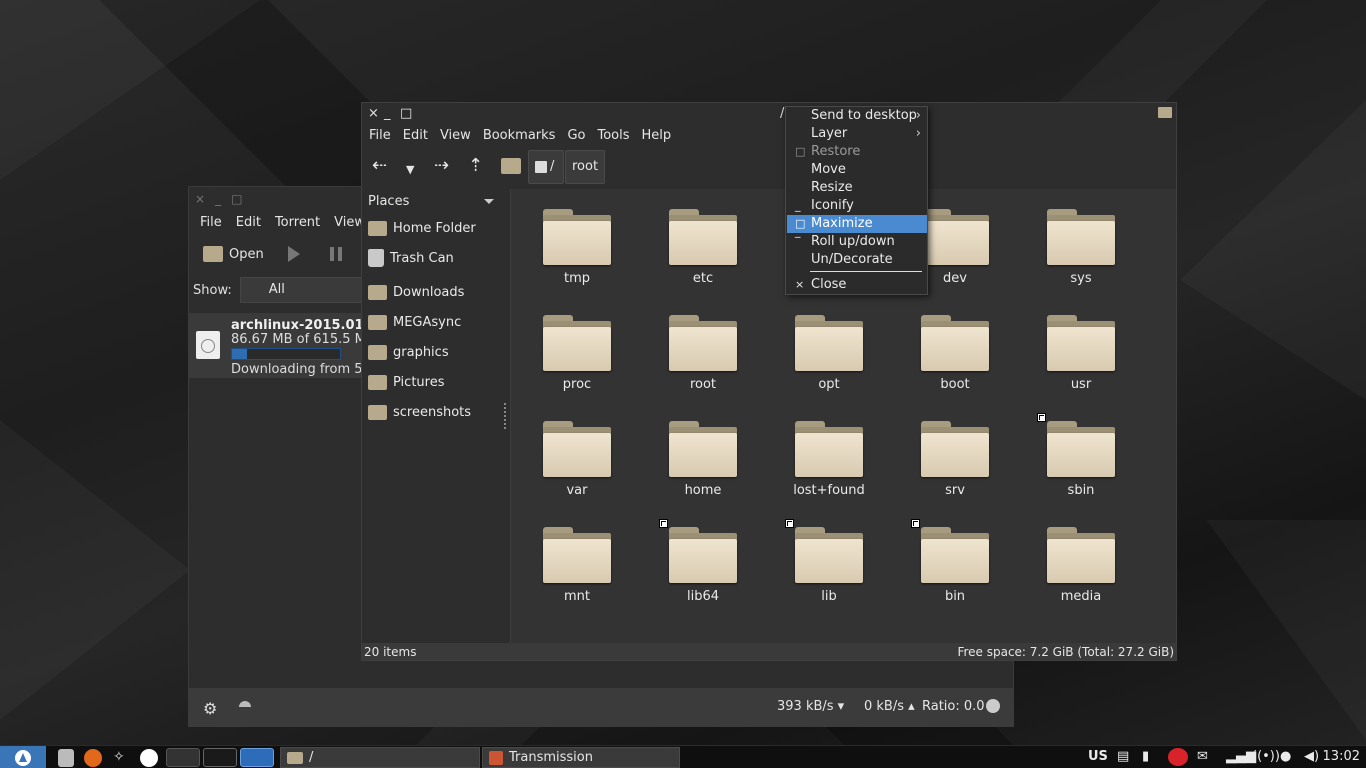 This screenshot has width=1366, height=768. I want to click on menu-item-move: Move, so click(857, 170).